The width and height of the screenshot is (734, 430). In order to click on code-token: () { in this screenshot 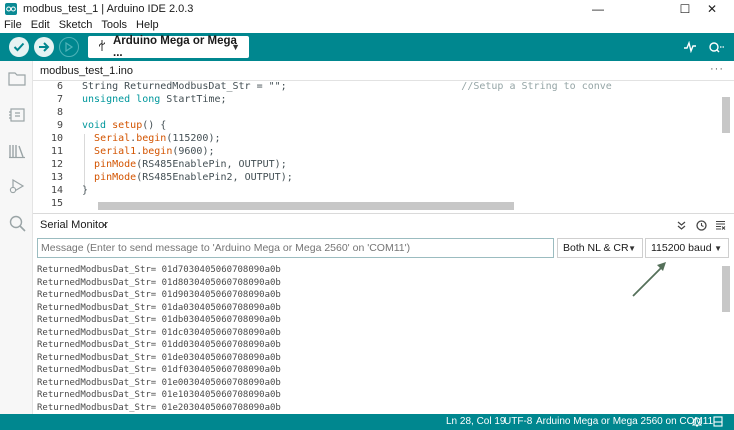, I will do `click(154, 125)`.